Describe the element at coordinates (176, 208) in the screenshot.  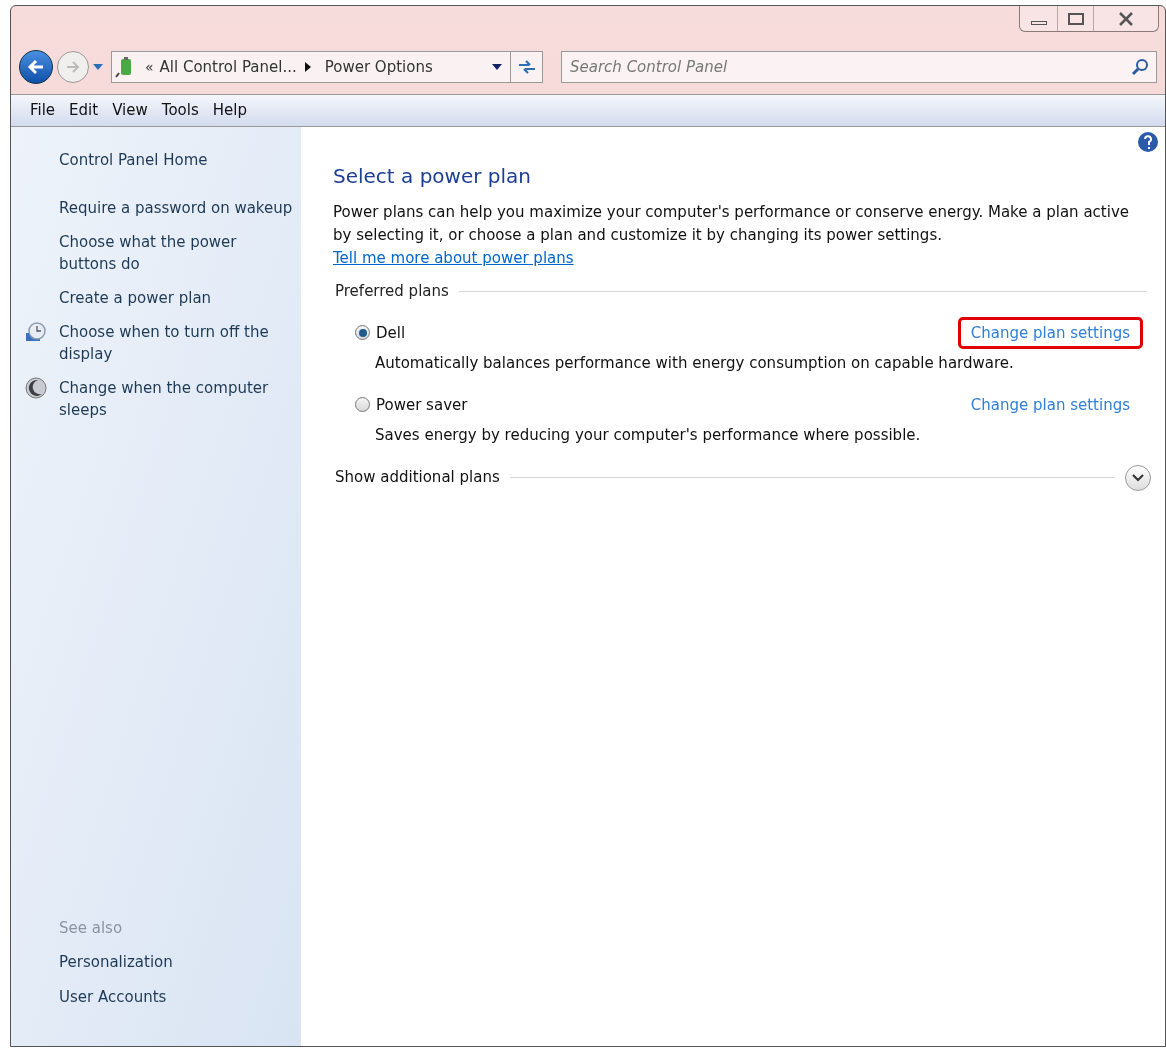
I see `sidebar-link: Require a password on wakeup` at that location.